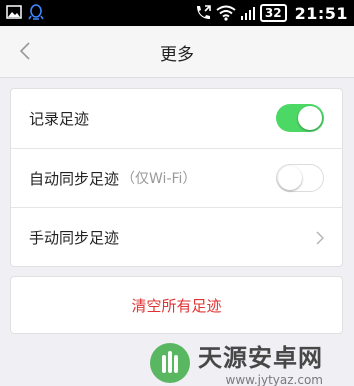  What do you see at coordinates (177, 13) in the screenshot?
I see `status-bar: 32 21:51` at bounding box center [177, 13].